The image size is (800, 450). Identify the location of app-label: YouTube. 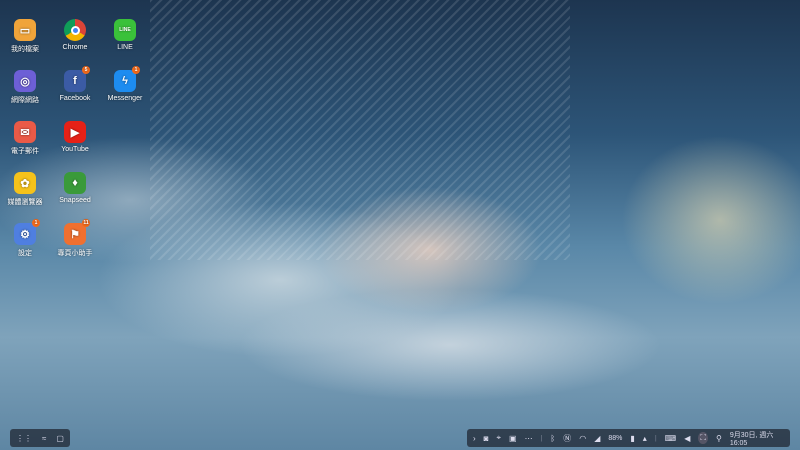
(75, 149).